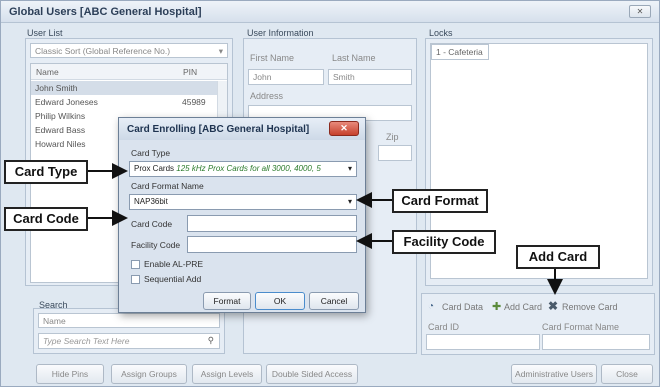  Describe the element at coordinates (46, 172) in the screenshot. I see `callout-card-type: Card Type` at that location.